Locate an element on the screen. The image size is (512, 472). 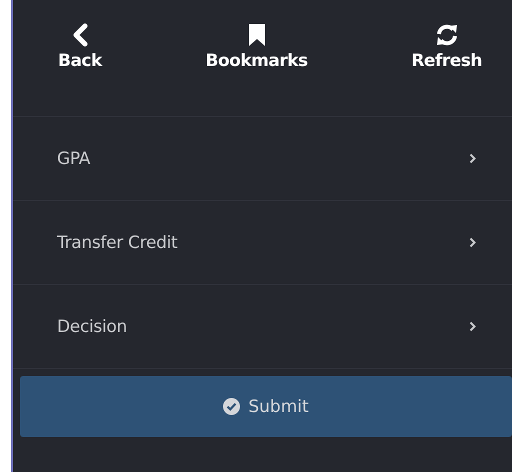
submit-button: Submit is located at coordinates (266, 406).